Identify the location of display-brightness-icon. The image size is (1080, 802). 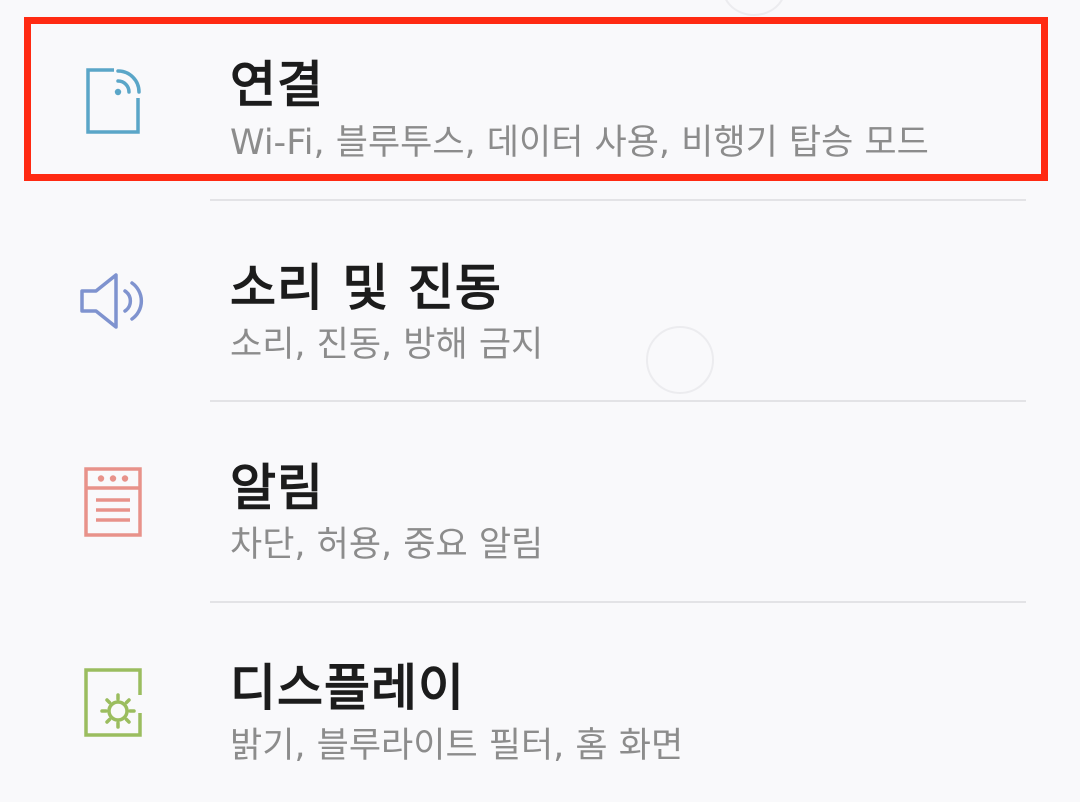
(112, 703).